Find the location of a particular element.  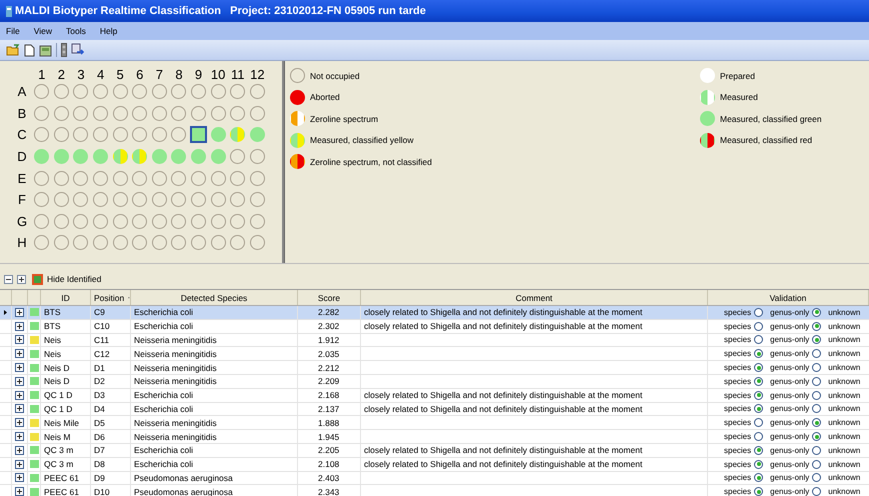

table-row: BTS C10 Escherichia coli 2.302 closely related to Shigella and not definitely distinguishable at the moment species genus-only unknown is located at coordinates (434, 327).